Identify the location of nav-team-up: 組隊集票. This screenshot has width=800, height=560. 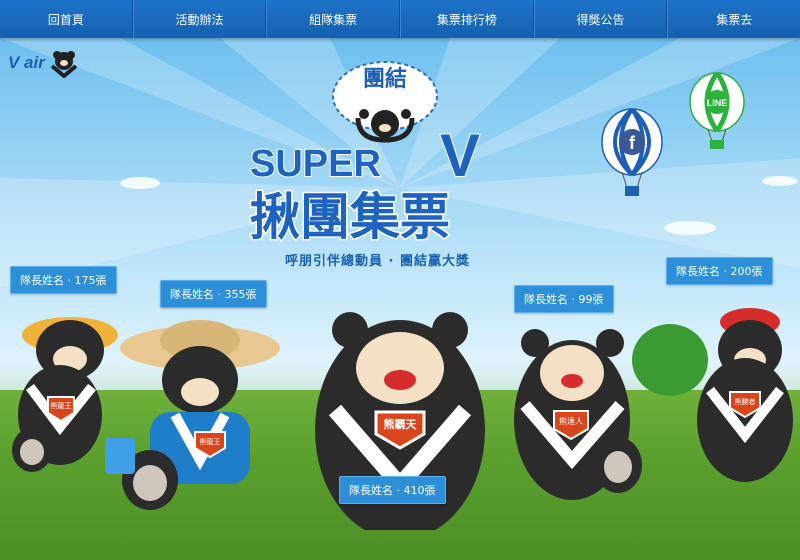
(333, 19).